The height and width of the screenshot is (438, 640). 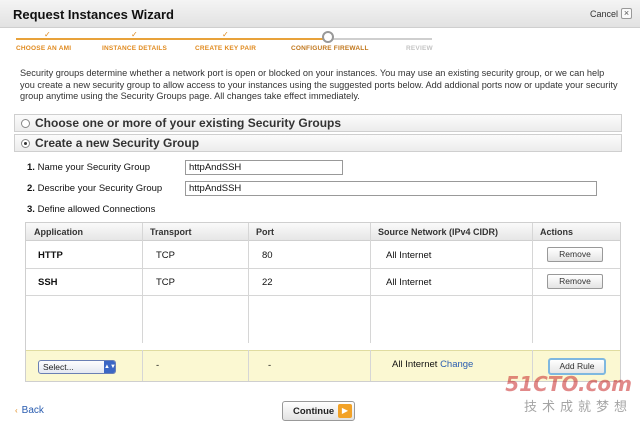 I want to click on step-instance-details: INSTANCE DETAILS, so click(x=134, y=48).